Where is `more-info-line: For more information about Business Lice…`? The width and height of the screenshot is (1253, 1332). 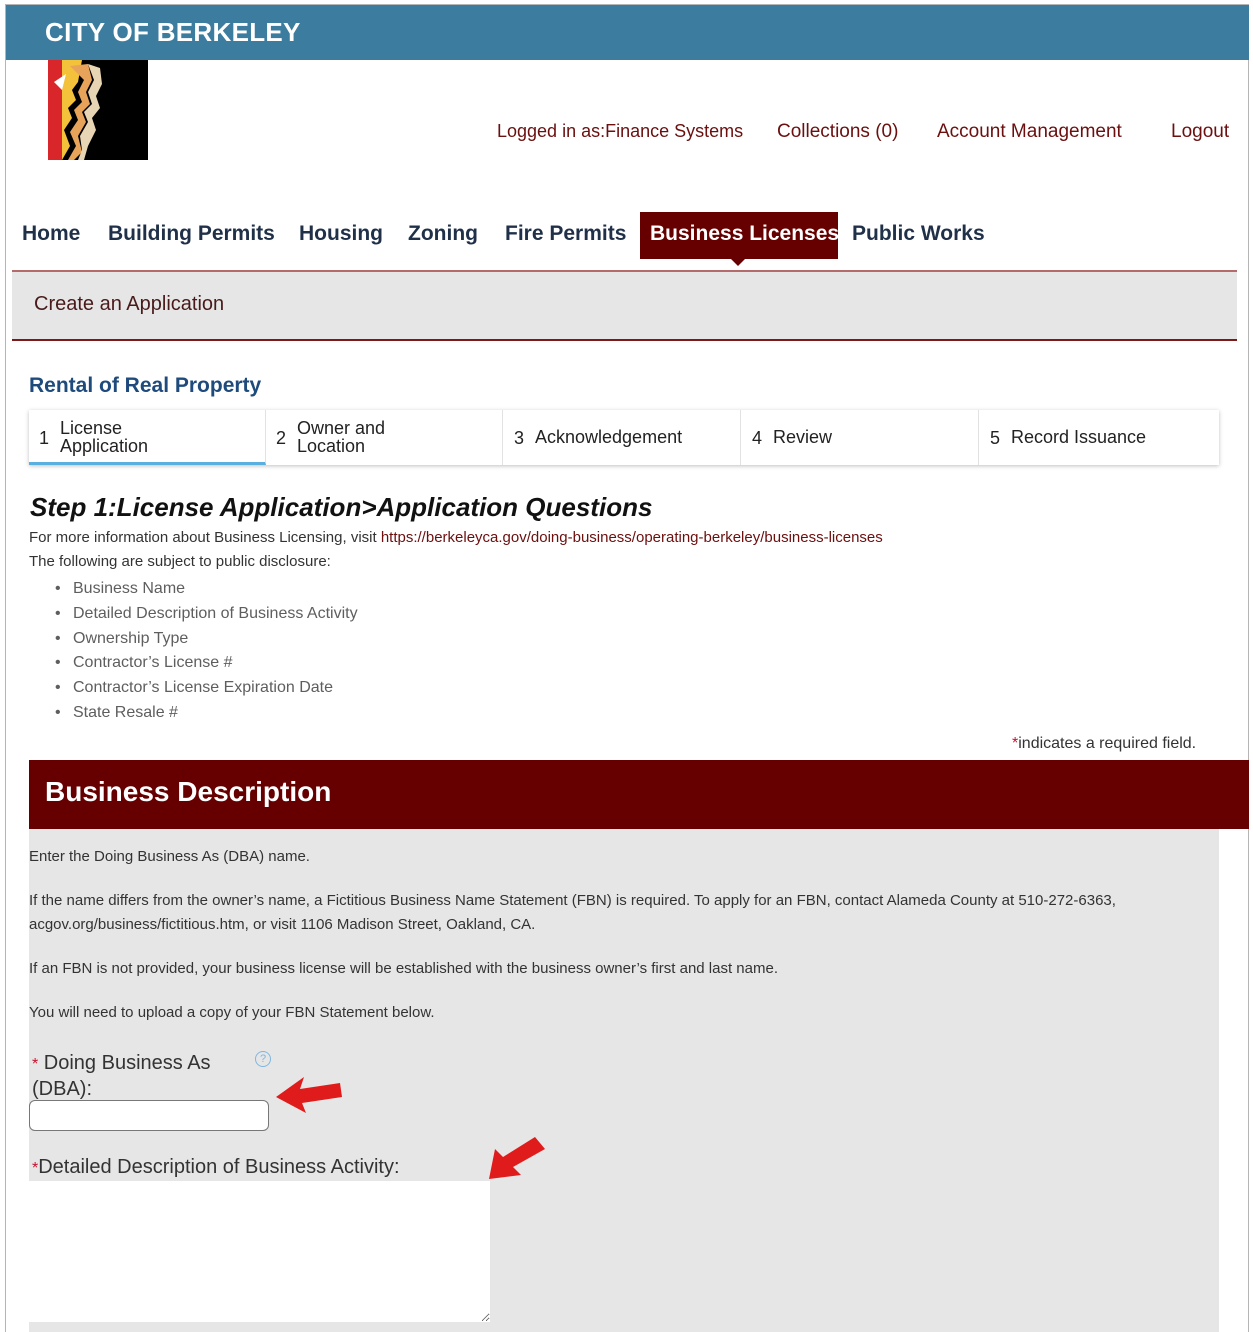 more-info-line: For more information about Business Lice… is located at coordinates (456, 537).